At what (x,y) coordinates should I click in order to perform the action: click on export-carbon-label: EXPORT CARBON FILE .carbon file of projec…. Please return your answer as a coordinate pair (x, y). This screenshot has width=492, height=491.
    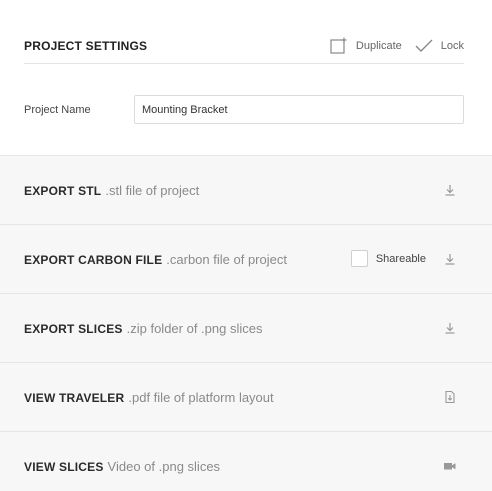
    Looking at the image, I should click on (155, 259).